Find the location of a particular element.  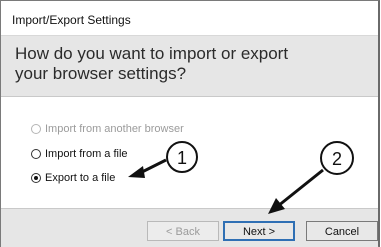

radio-selected-icon is located at coordinates (36, 178).